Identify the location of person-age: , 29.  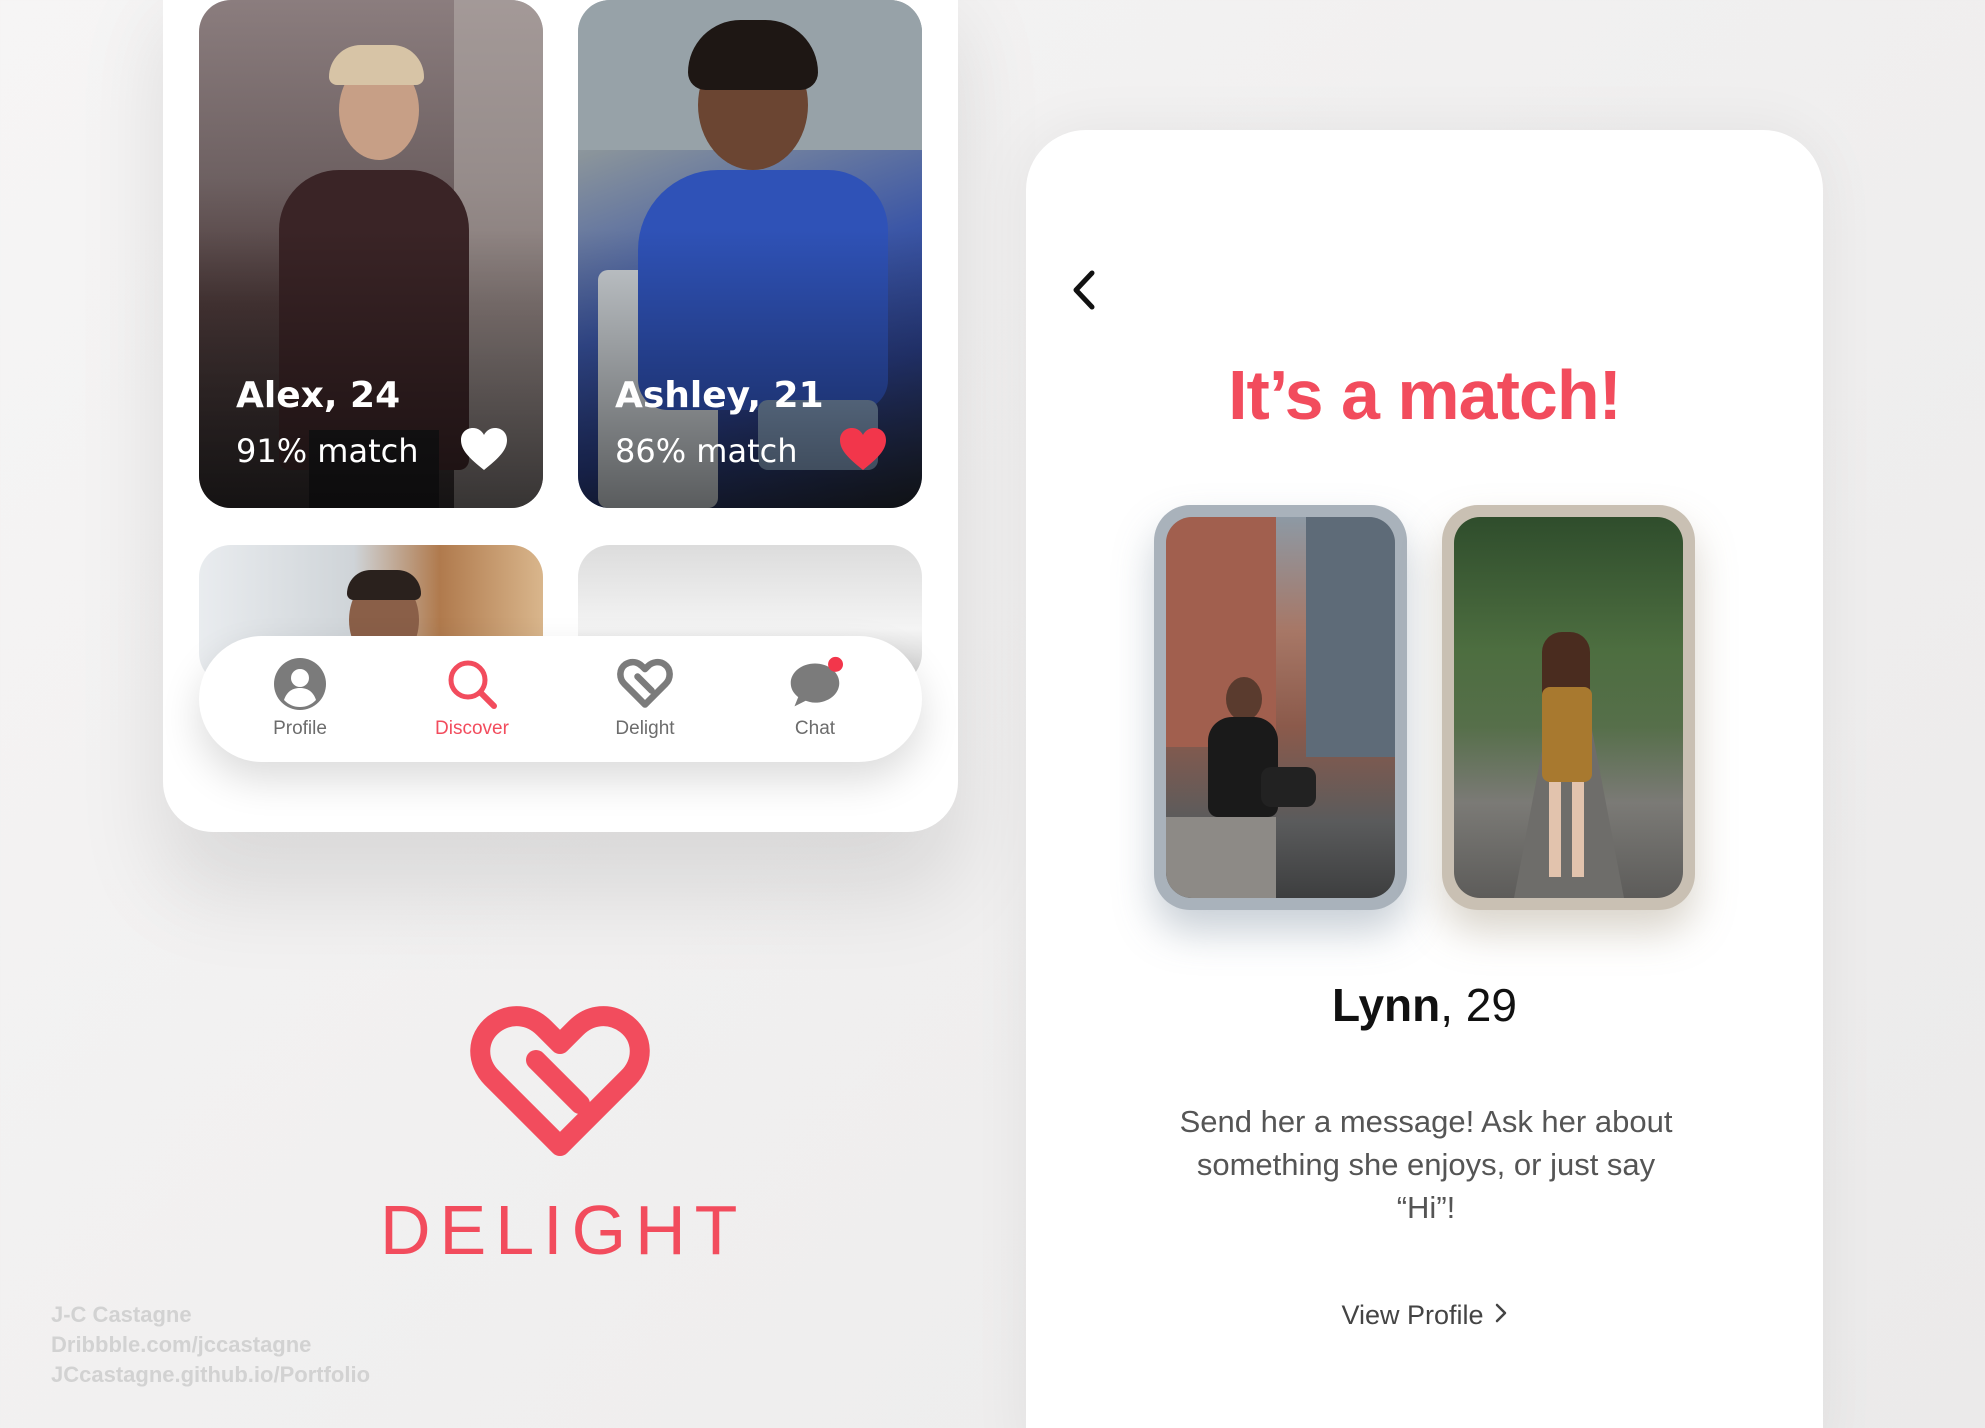
(1478, 1005).